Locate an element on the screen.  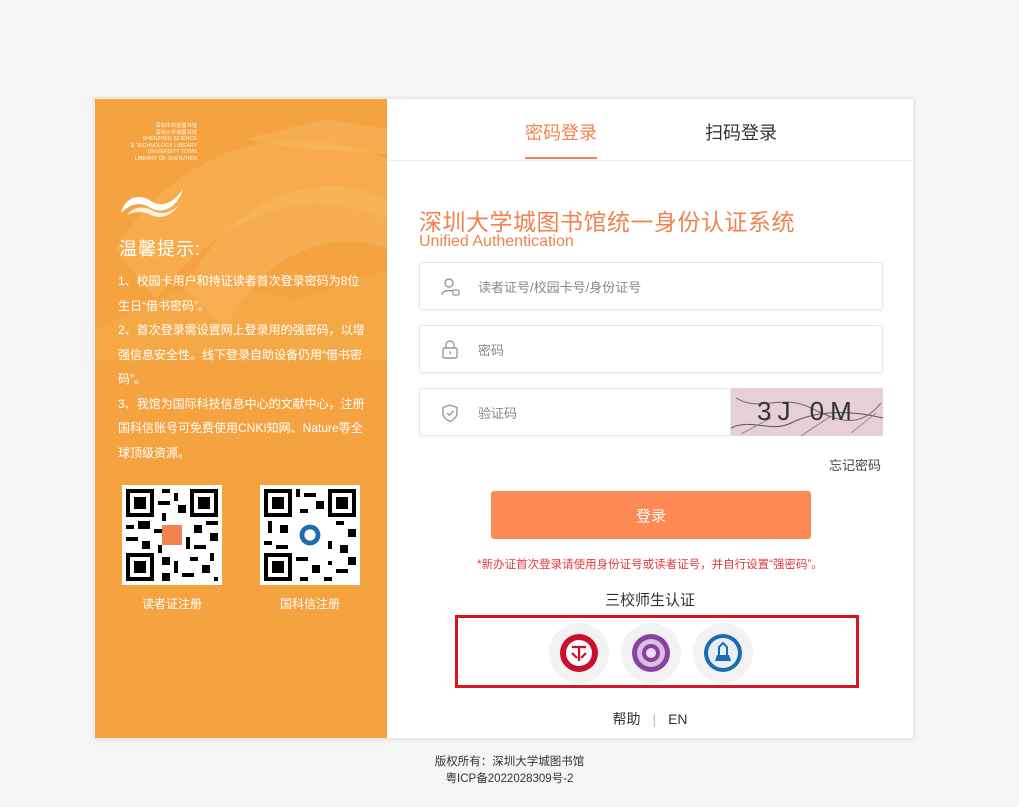
captcha-image: 3J 0M is located at coordinates (807, 412).